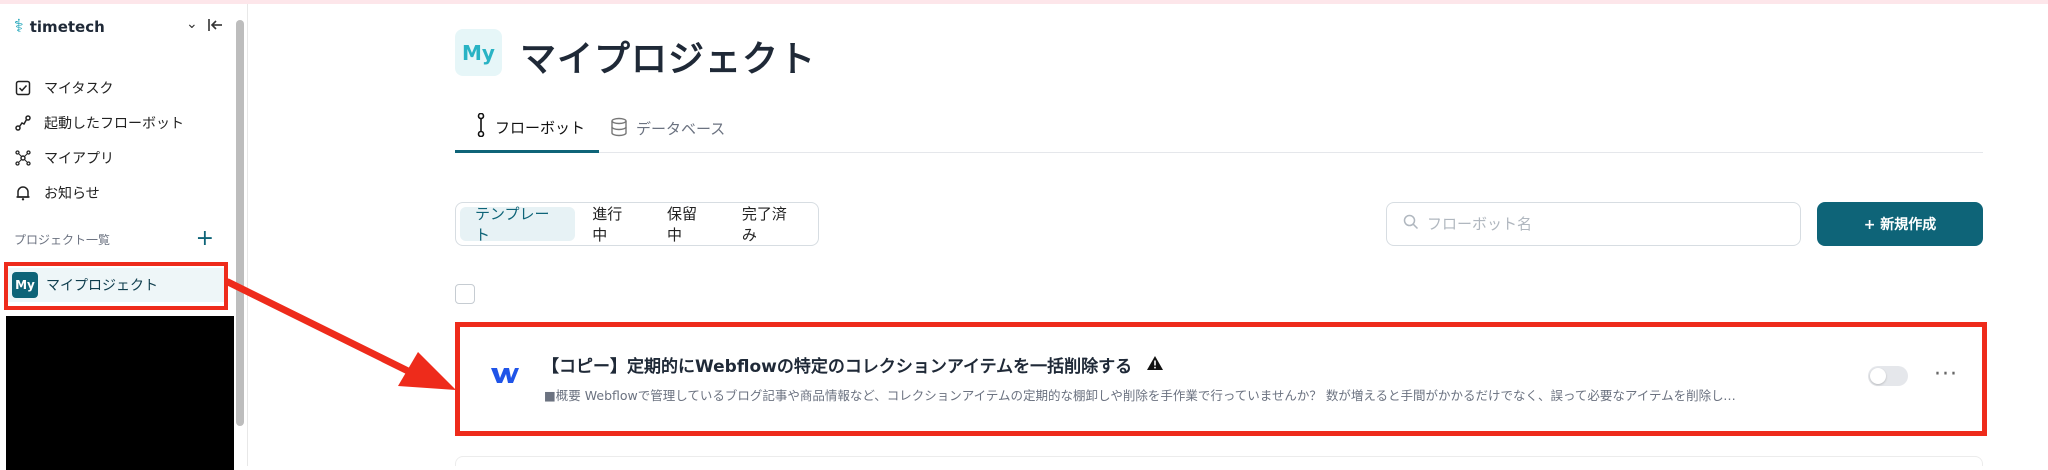 This screenshot has height=470, width=2048. I want to click on tab-flowbot: フローボット, so click(527, 128).